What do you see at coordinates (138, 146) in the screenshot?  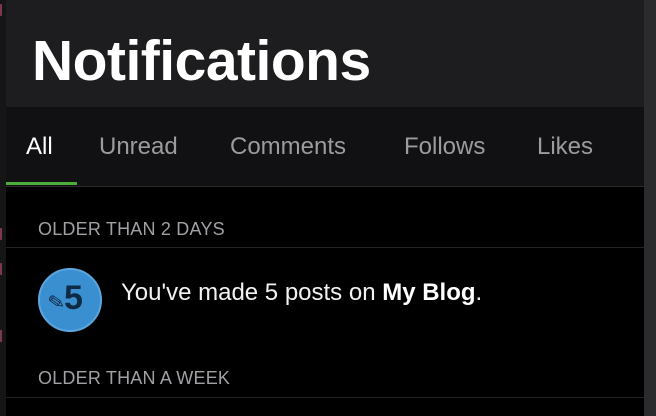 I see `tab-unread: Unread` at bounding box center [138, 146].